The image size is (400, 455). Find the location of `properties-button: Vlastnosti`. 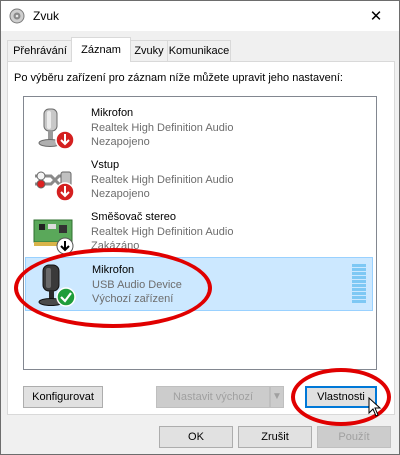

properties-button: Vlastnosti is located at coordinates (341, 397).